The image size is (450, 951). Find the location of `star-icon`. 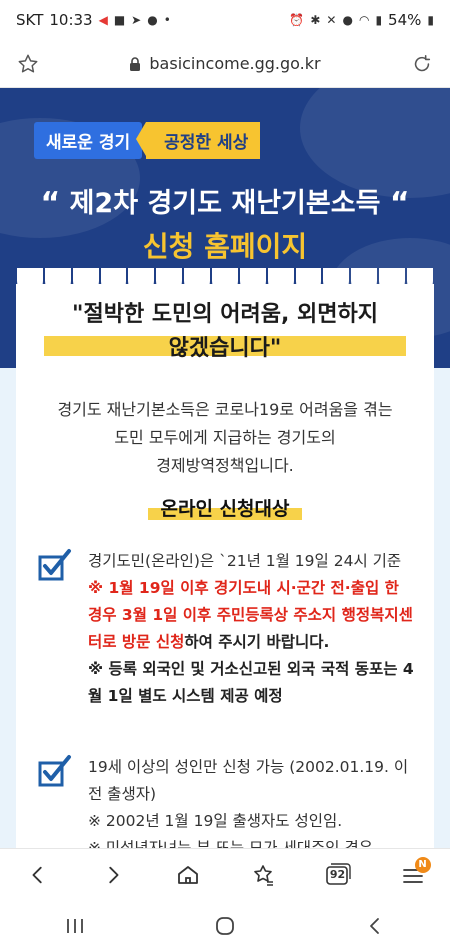

star-icon is located at coordinates (28, 63).